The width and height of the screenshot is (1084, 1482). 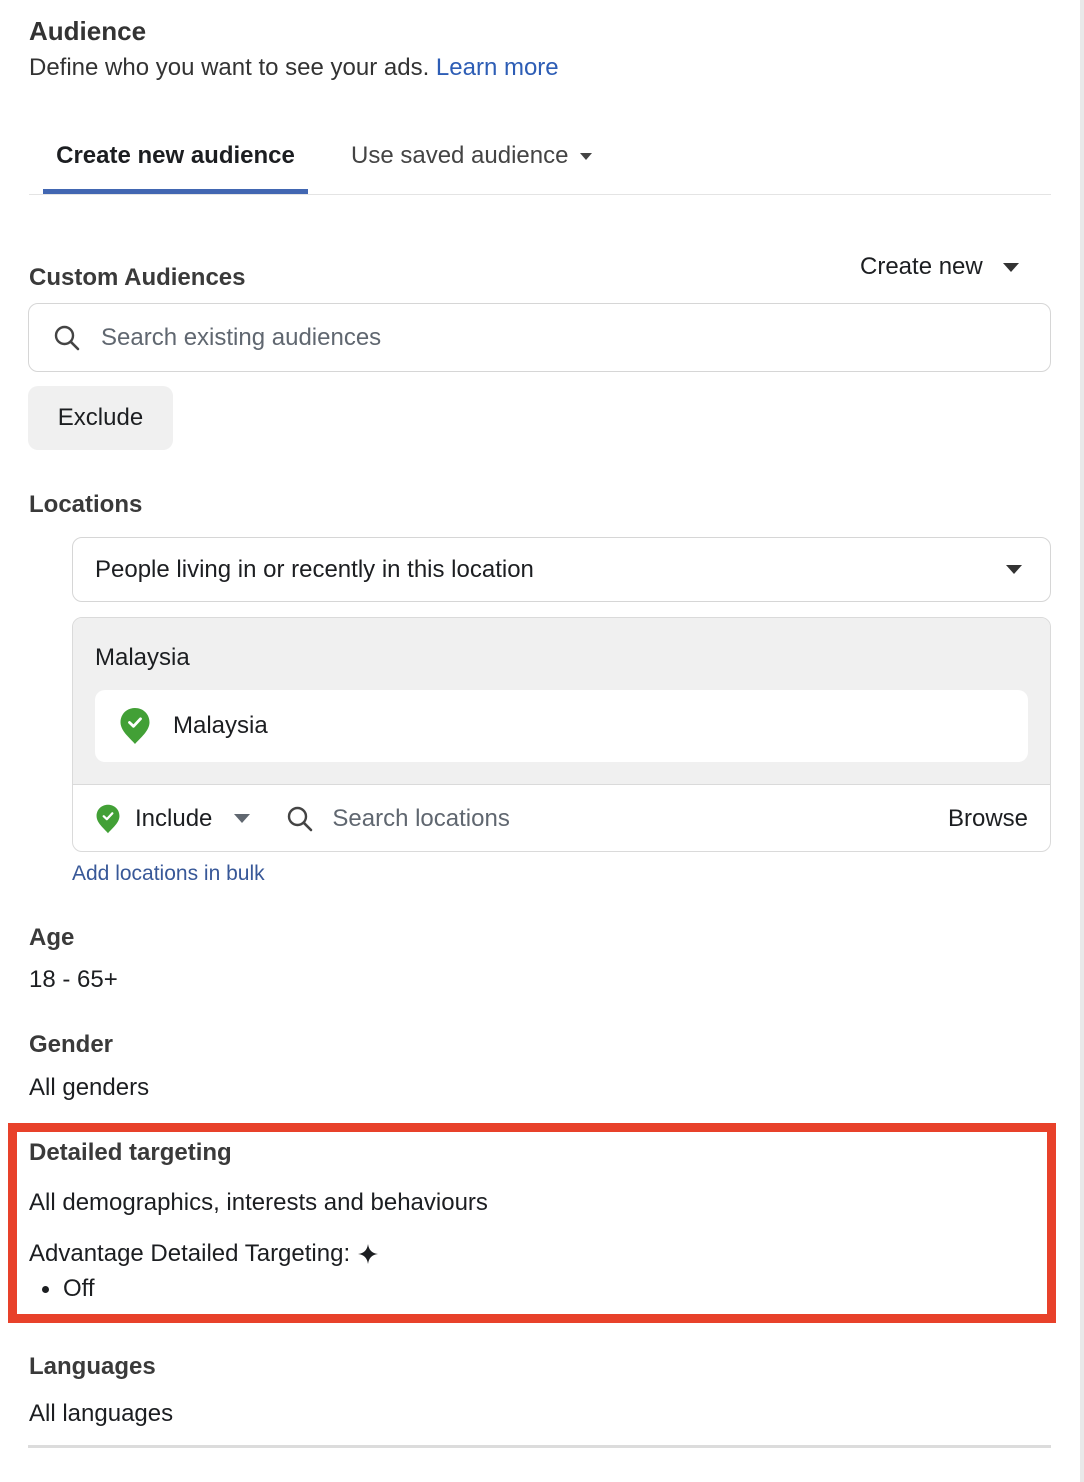 What do you see at coordinates (561, 726) in the screenshot?
I see `selected-location-item: Malaysia` at bounding box center [561, 726].